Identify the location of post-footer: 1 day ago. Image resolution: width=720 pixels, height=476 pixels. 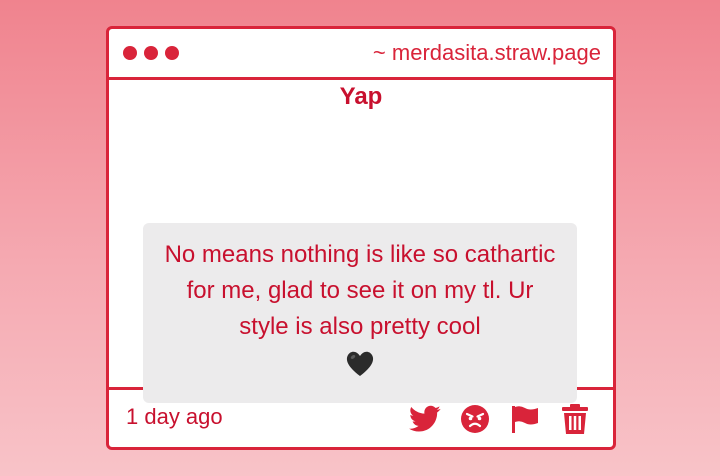
(361, 418).